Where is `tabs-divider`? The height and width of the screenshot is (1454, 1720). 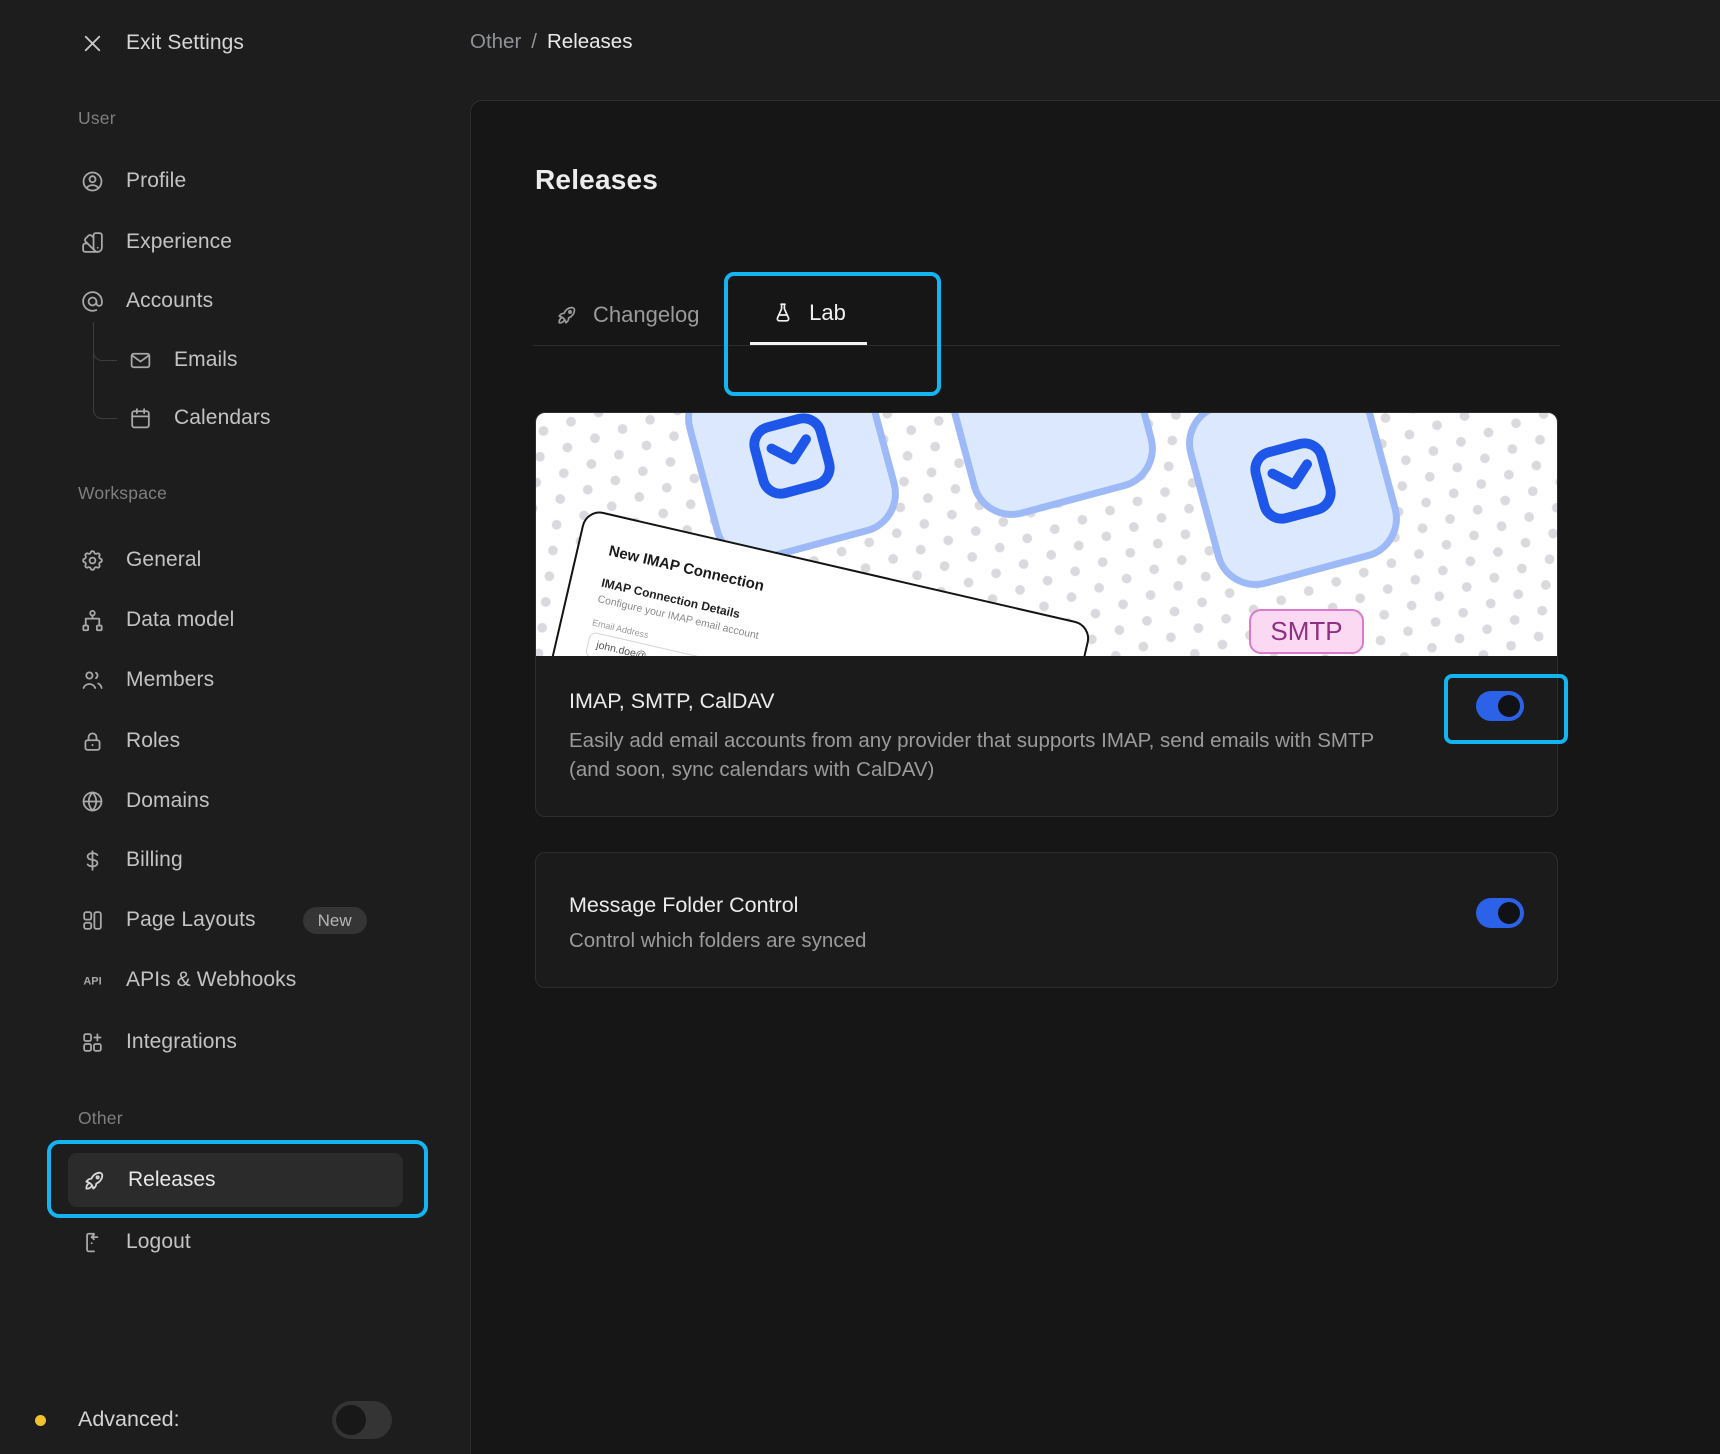 tabs-divider is located at coordinates (1046, 345).